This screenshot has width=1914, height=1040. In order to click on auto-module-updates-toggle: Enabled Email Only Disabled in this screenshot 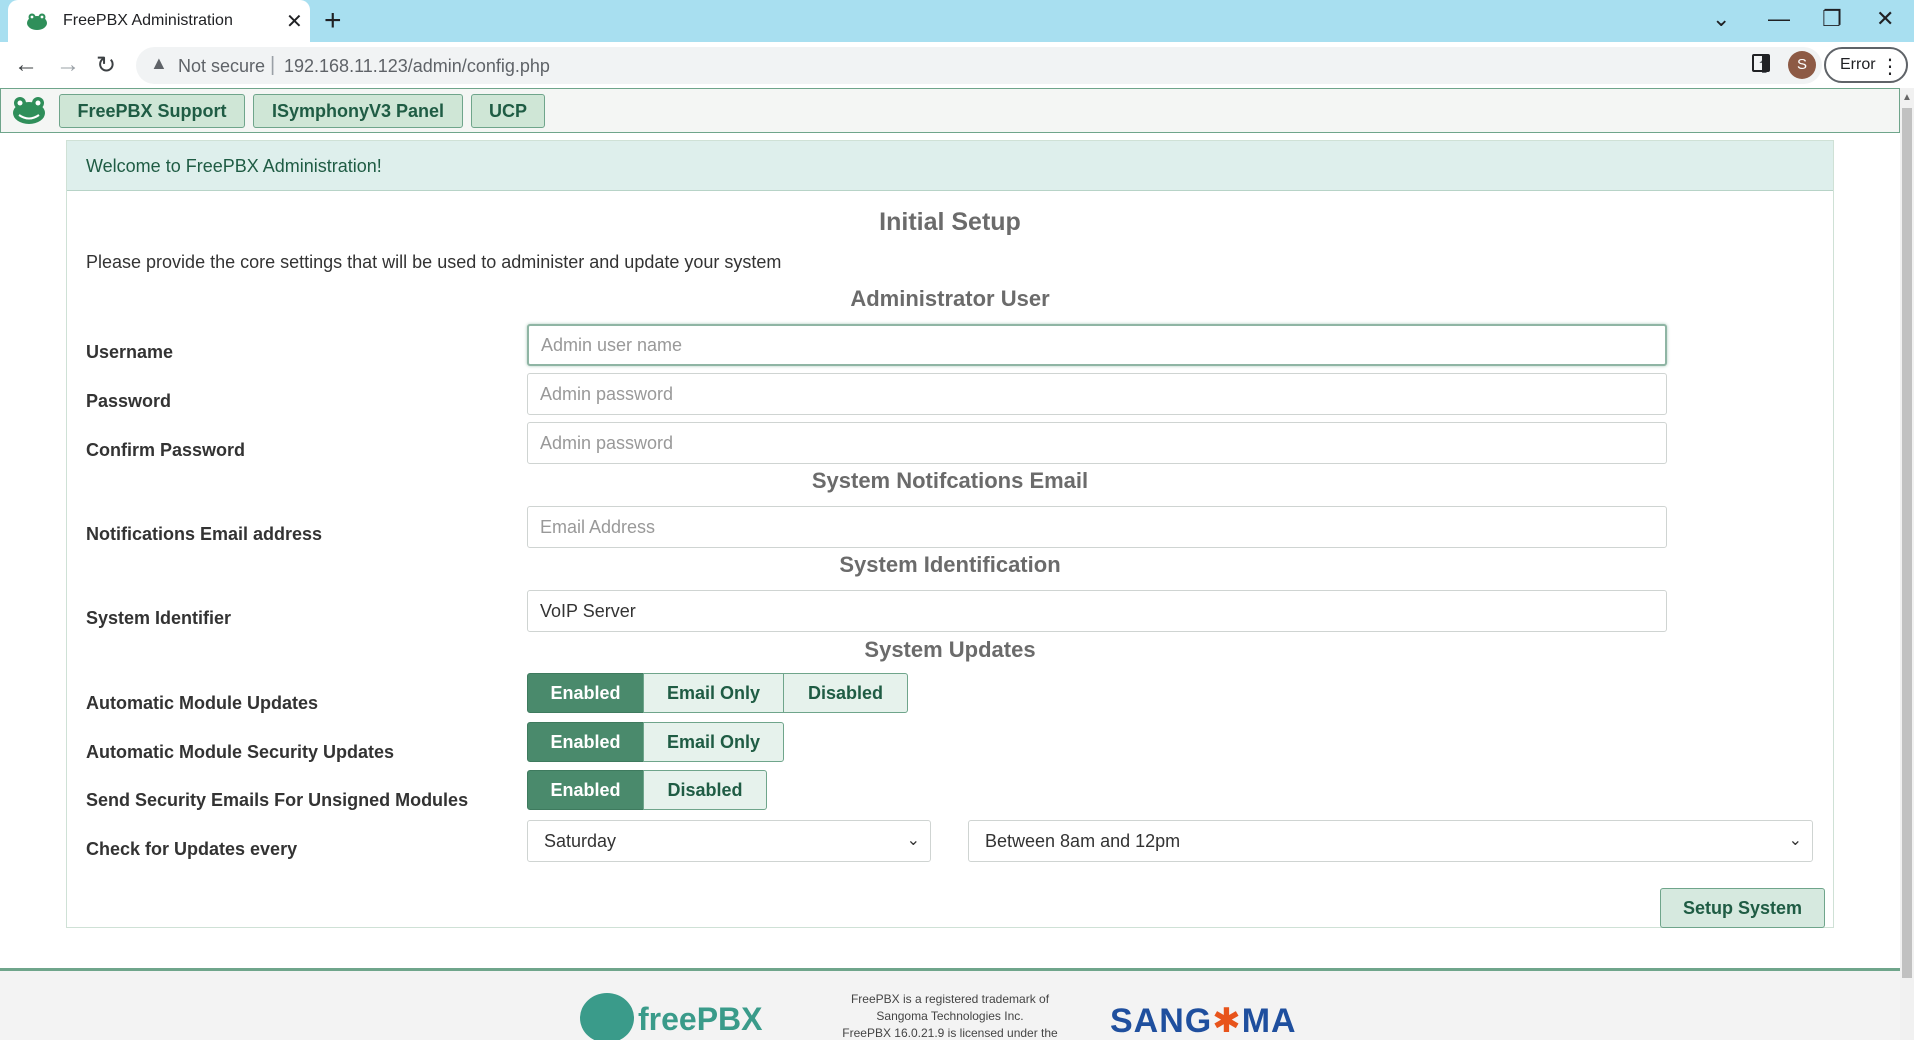, I will do `click(717, 693)`.